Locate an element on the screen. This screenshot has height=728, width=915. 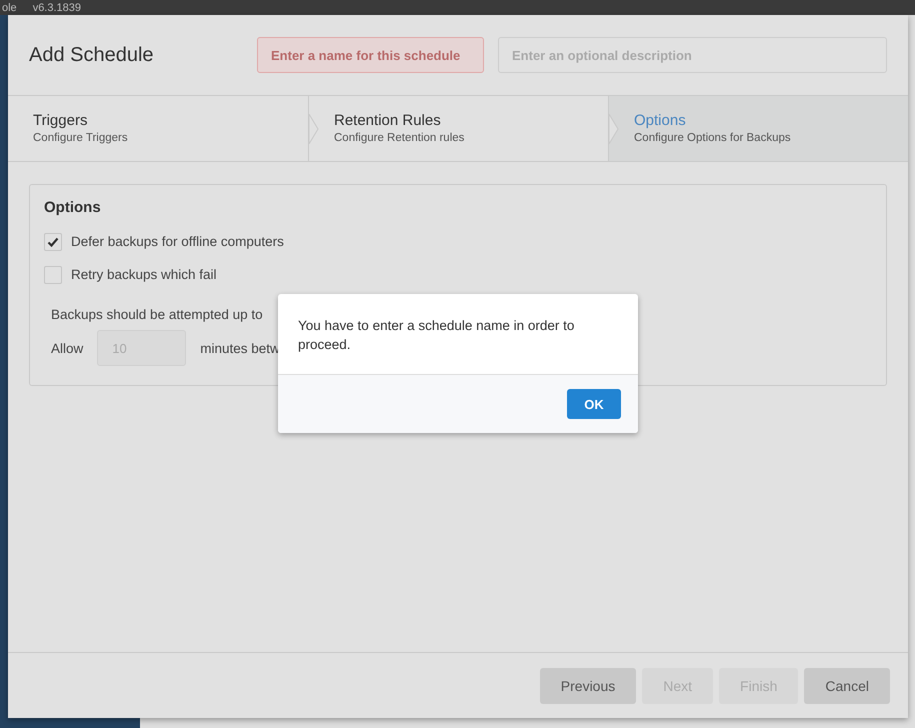
wizard-button: Previous is located at coordinates (588, 686).